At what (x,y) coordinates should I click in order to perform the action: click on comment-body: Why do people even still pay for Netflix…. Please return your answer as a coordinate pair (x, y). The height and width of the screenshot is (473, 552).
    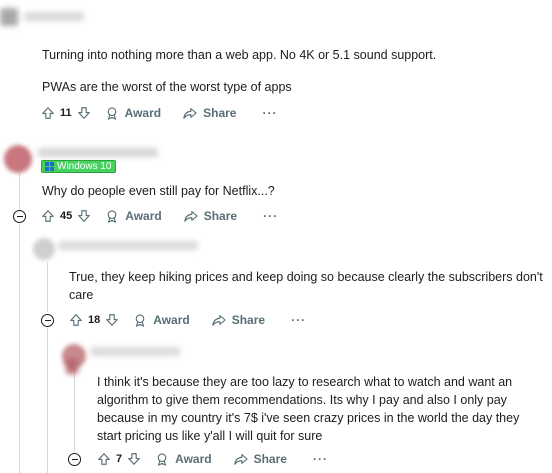
    Looking at the image, I should click on (292, 191).